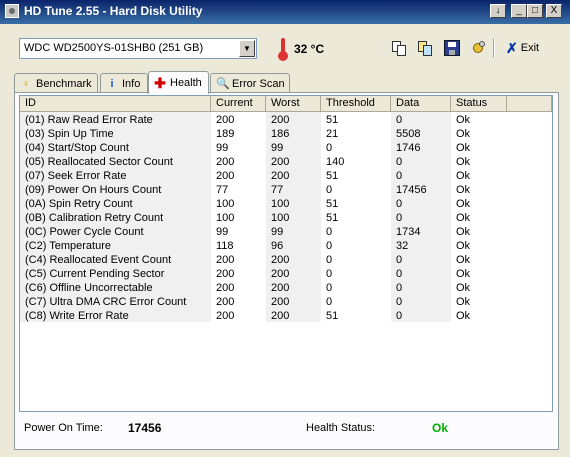 The height and width of the screenshot is (457, 570). I want to click on cell-id: (07) Seek Error Rate, so click(76, 176).